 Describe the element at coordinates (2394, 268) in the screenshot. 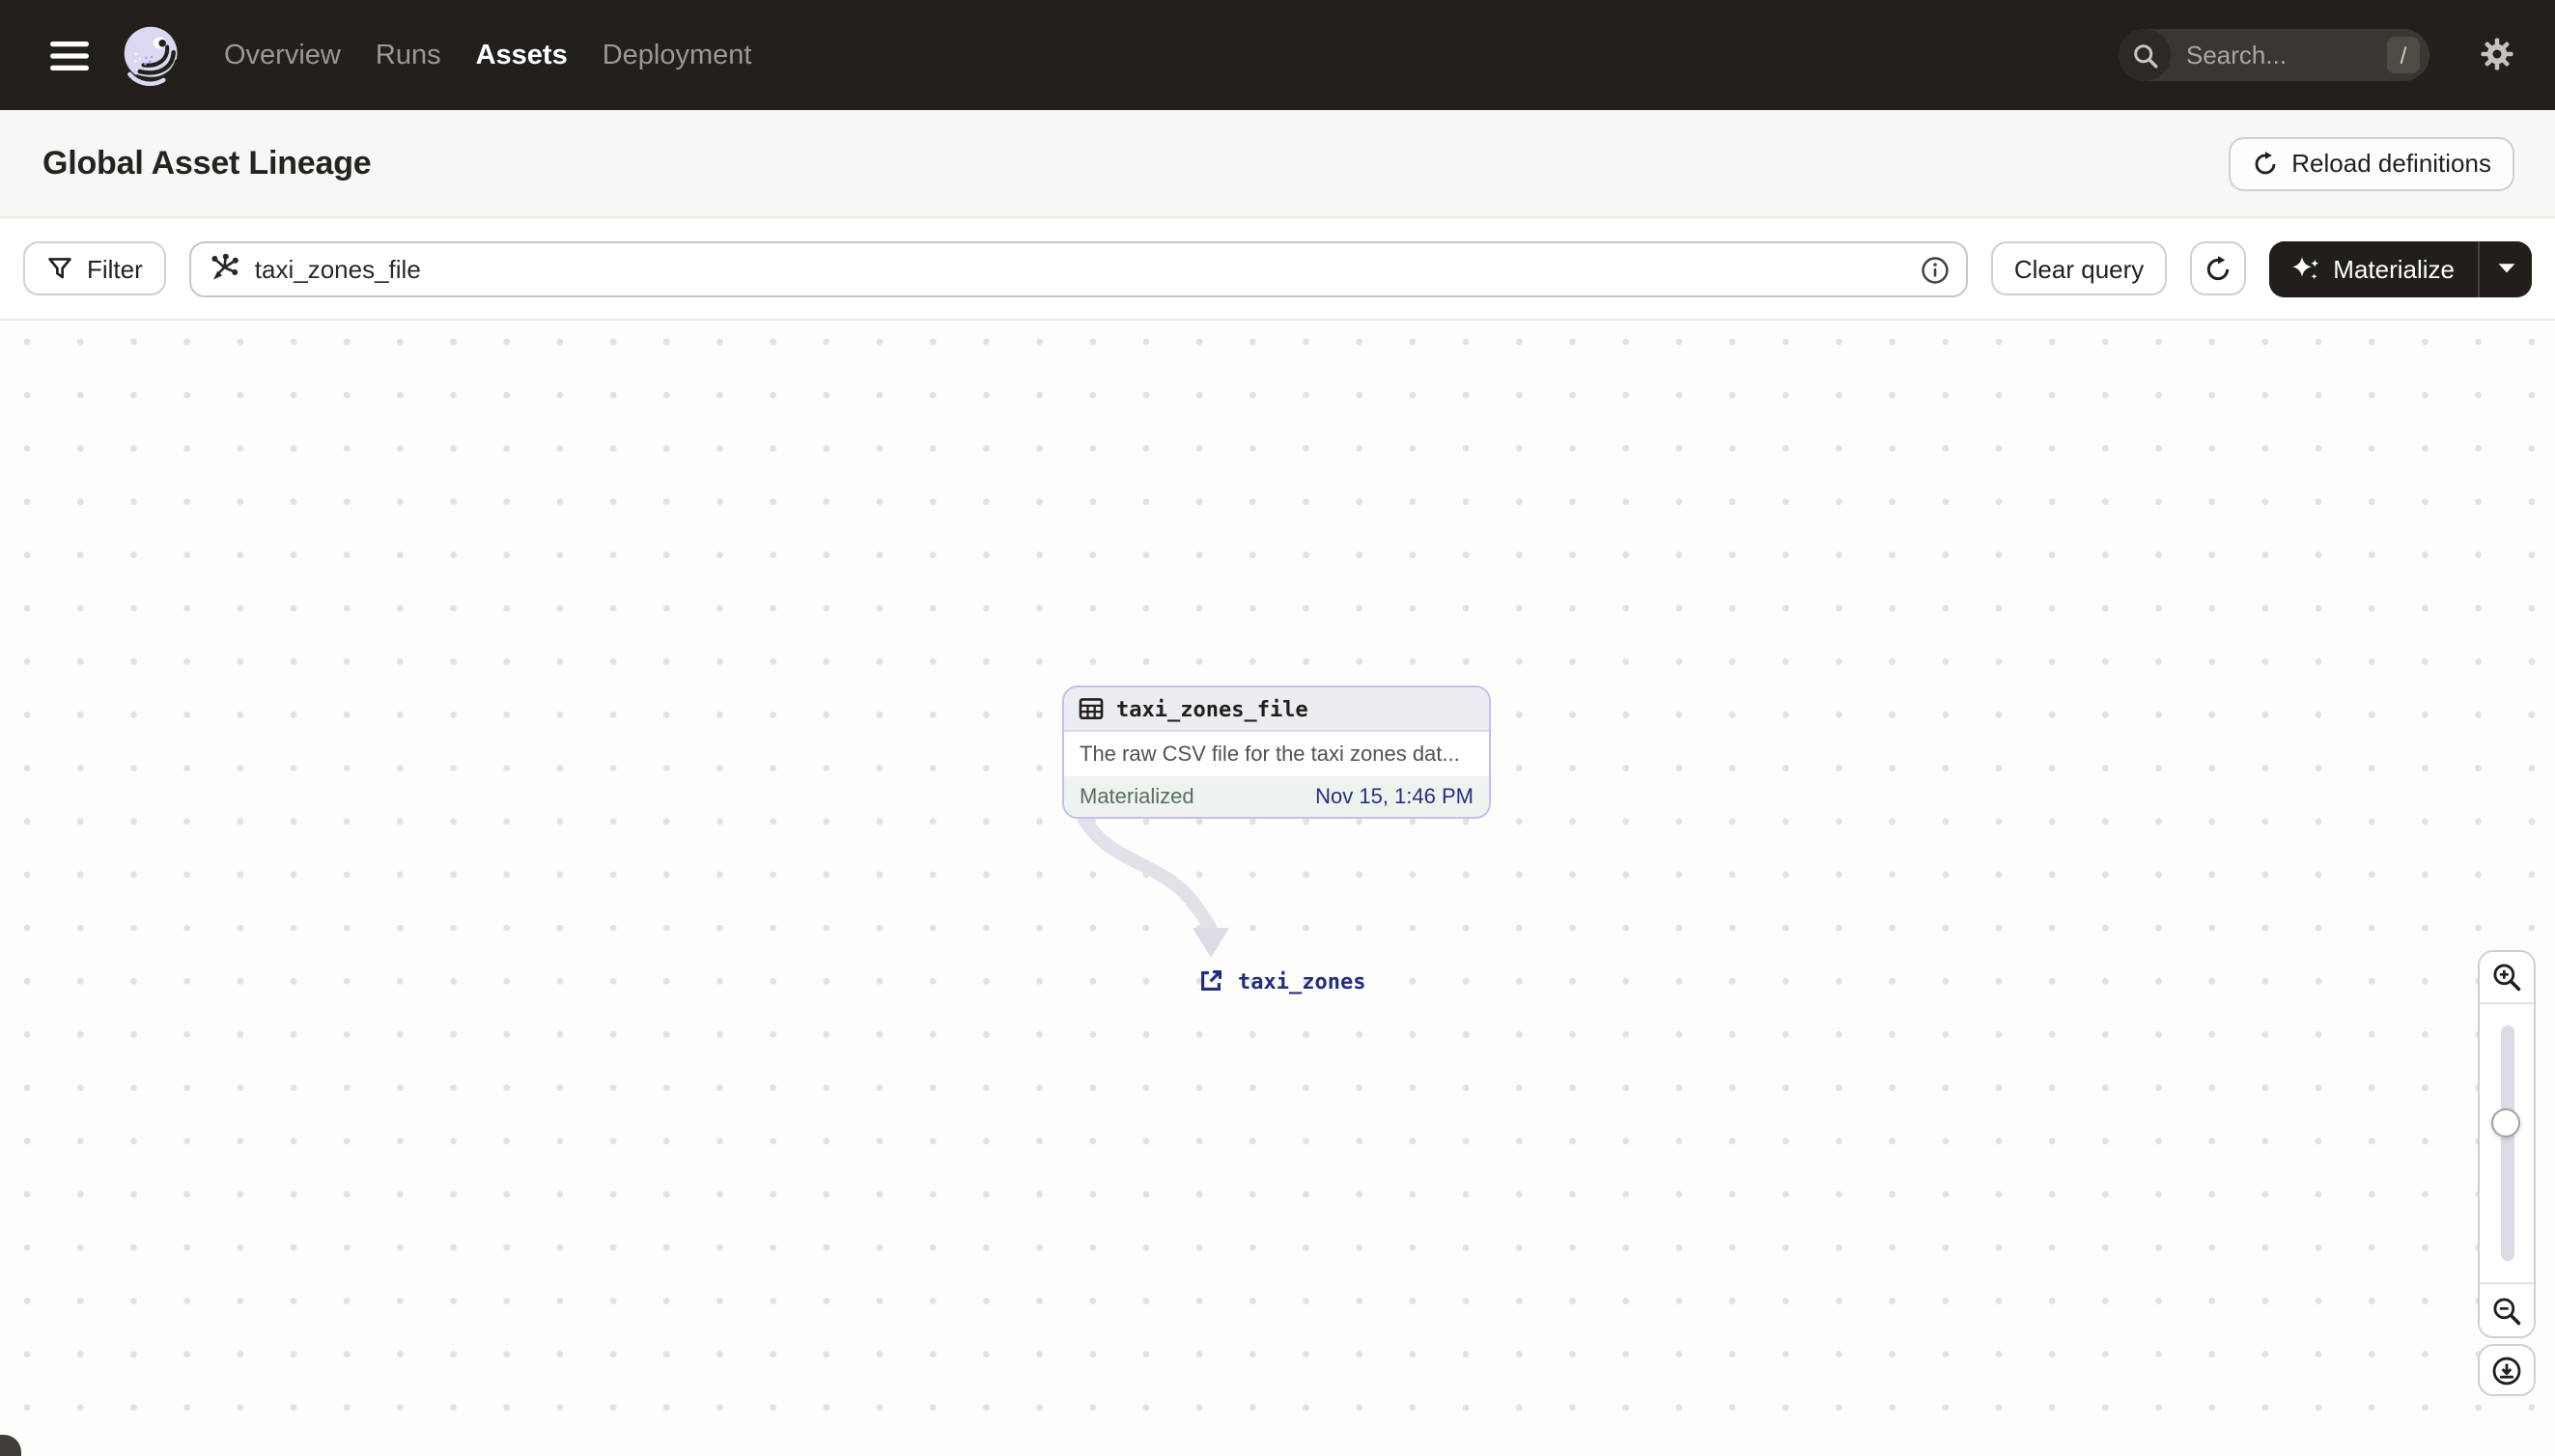

I see `materialize-label: Materialize` at that location.